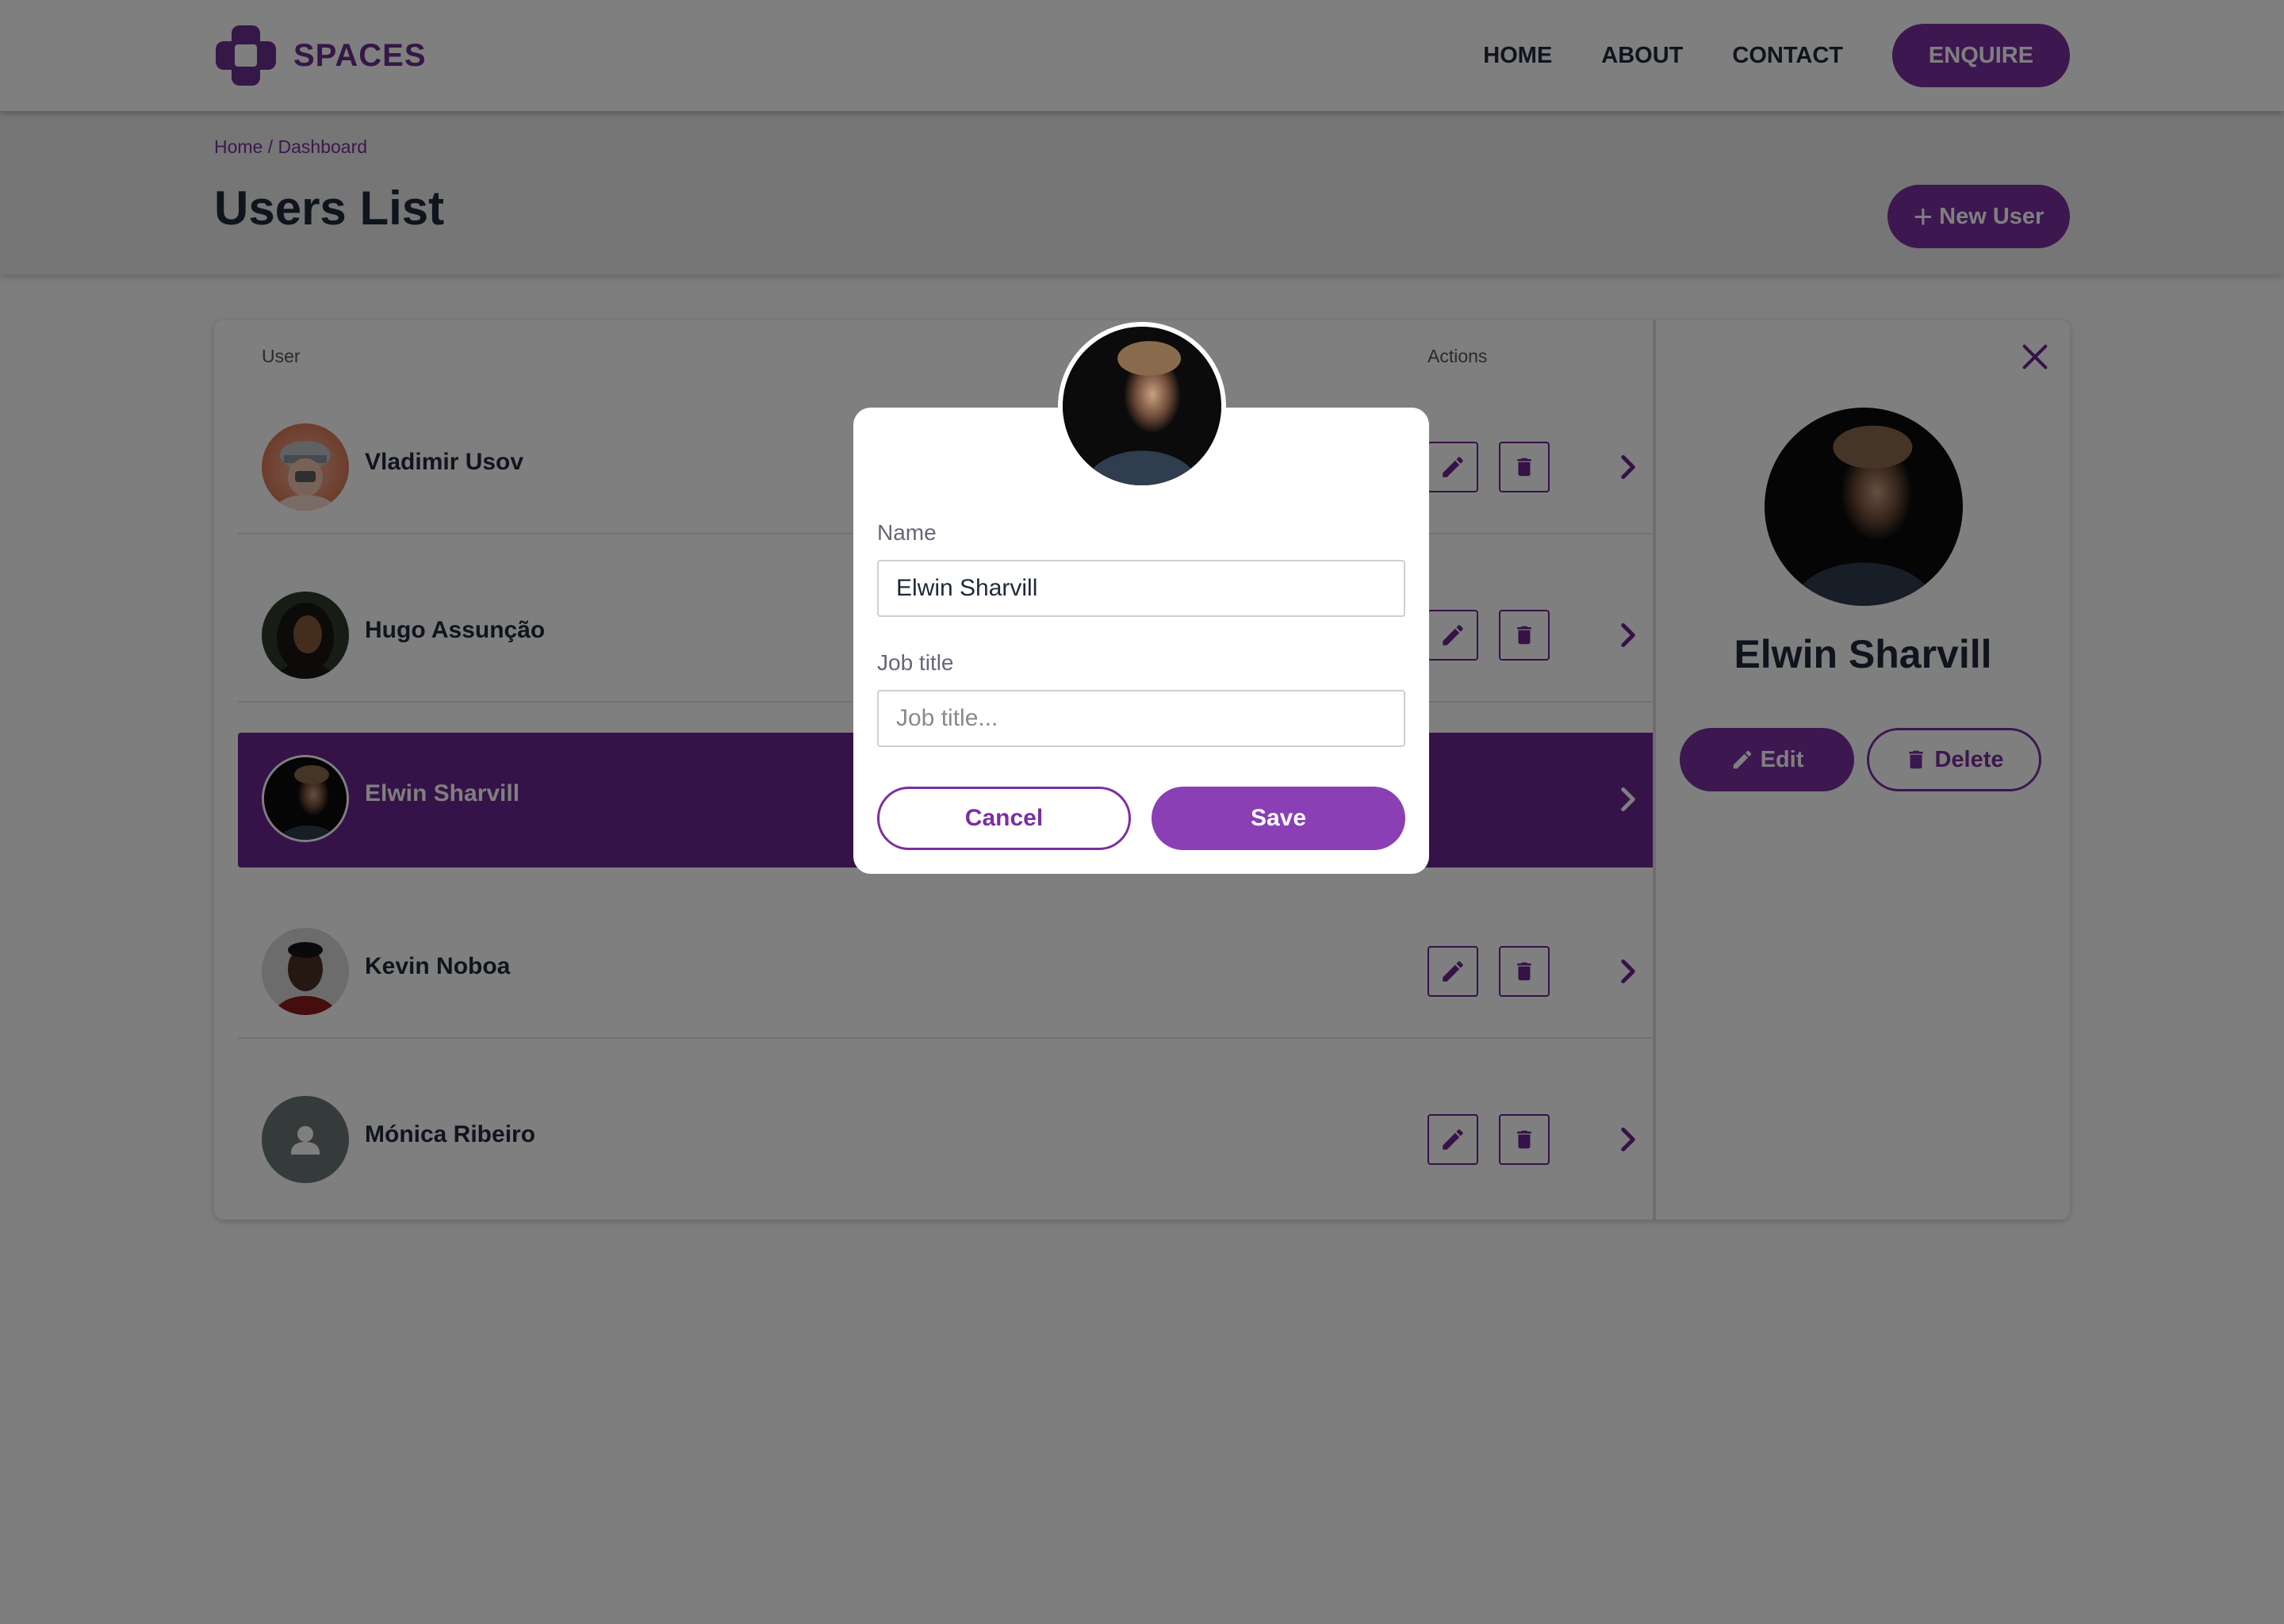  Describe the element at coordinates (1141, 718) in the screenshot. I see `job-title-input` at that location.